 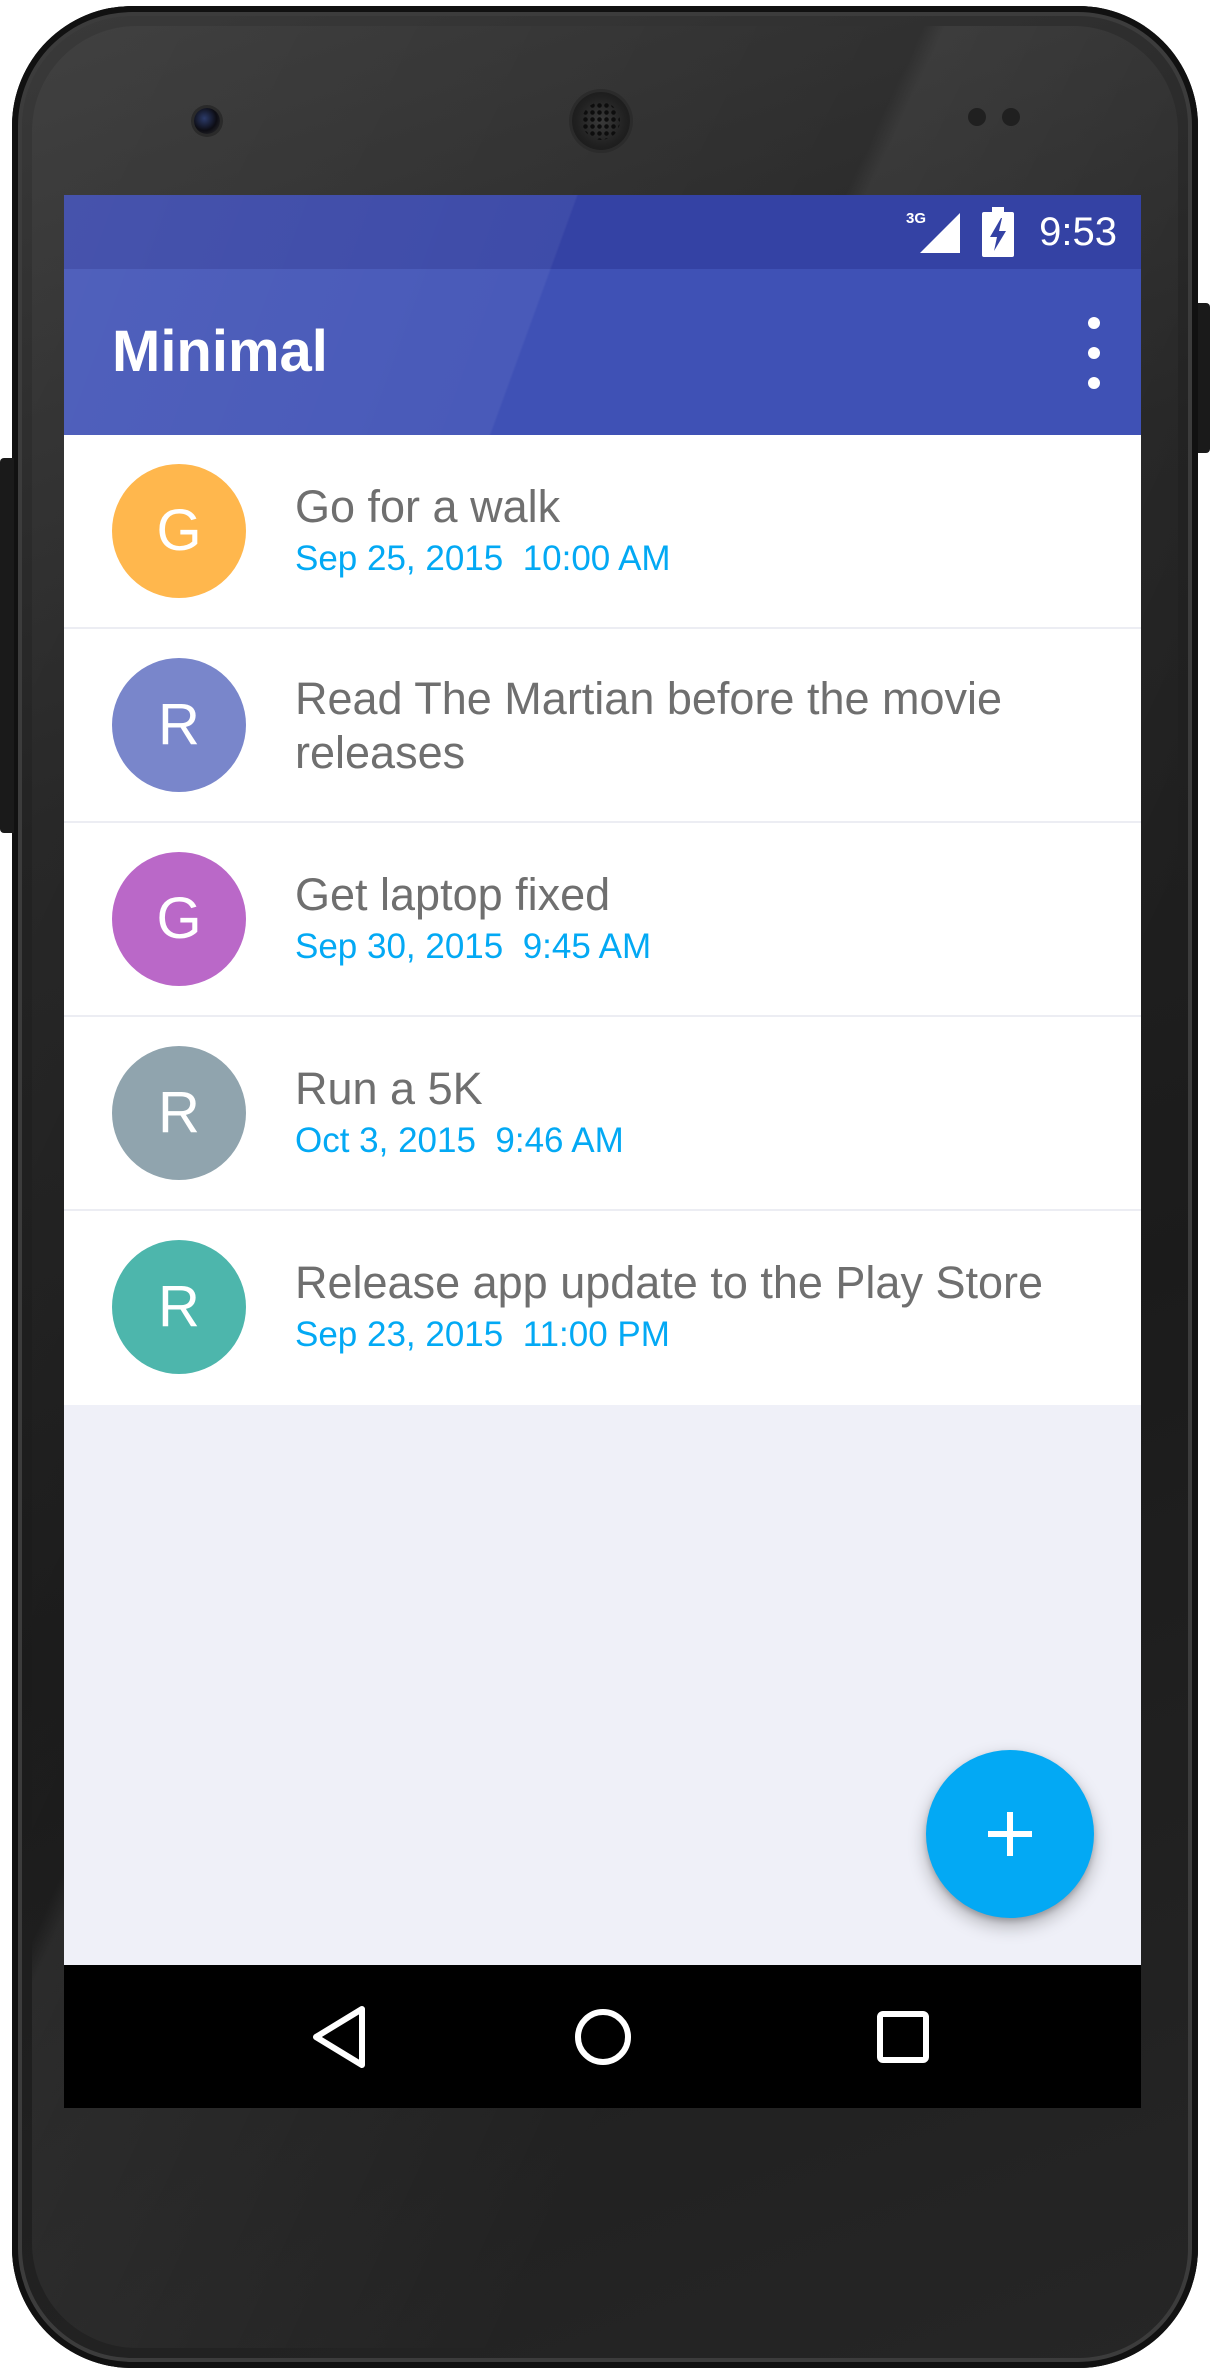 I want to click on list-item: R Run a 5K Oct 3, 2015 9:46 AM, so click(x=602, y=1114).